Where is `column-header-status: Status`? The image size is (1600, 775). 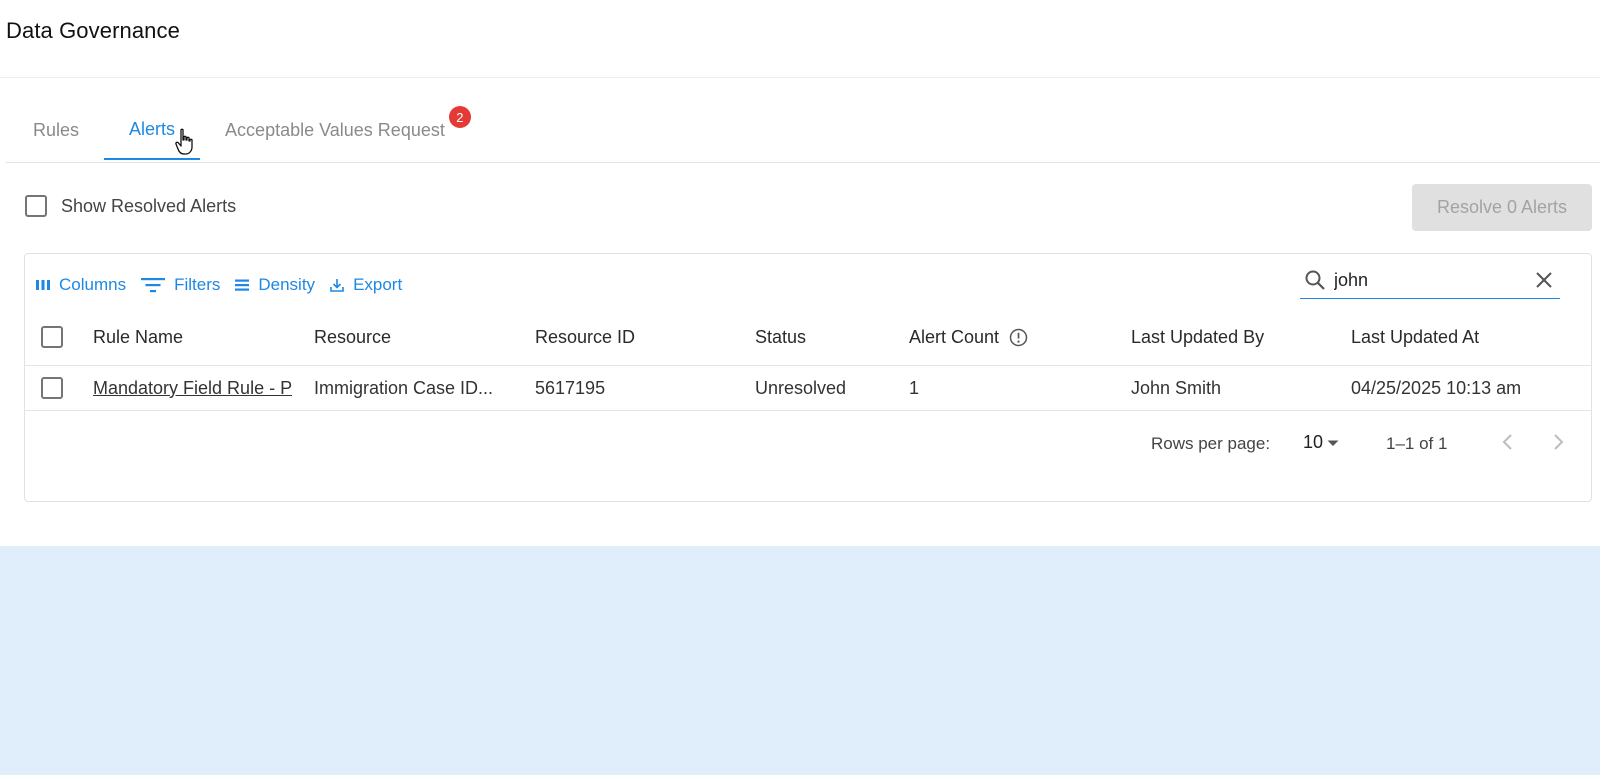 column-header-status: Status is located at coordinates (825, 337).